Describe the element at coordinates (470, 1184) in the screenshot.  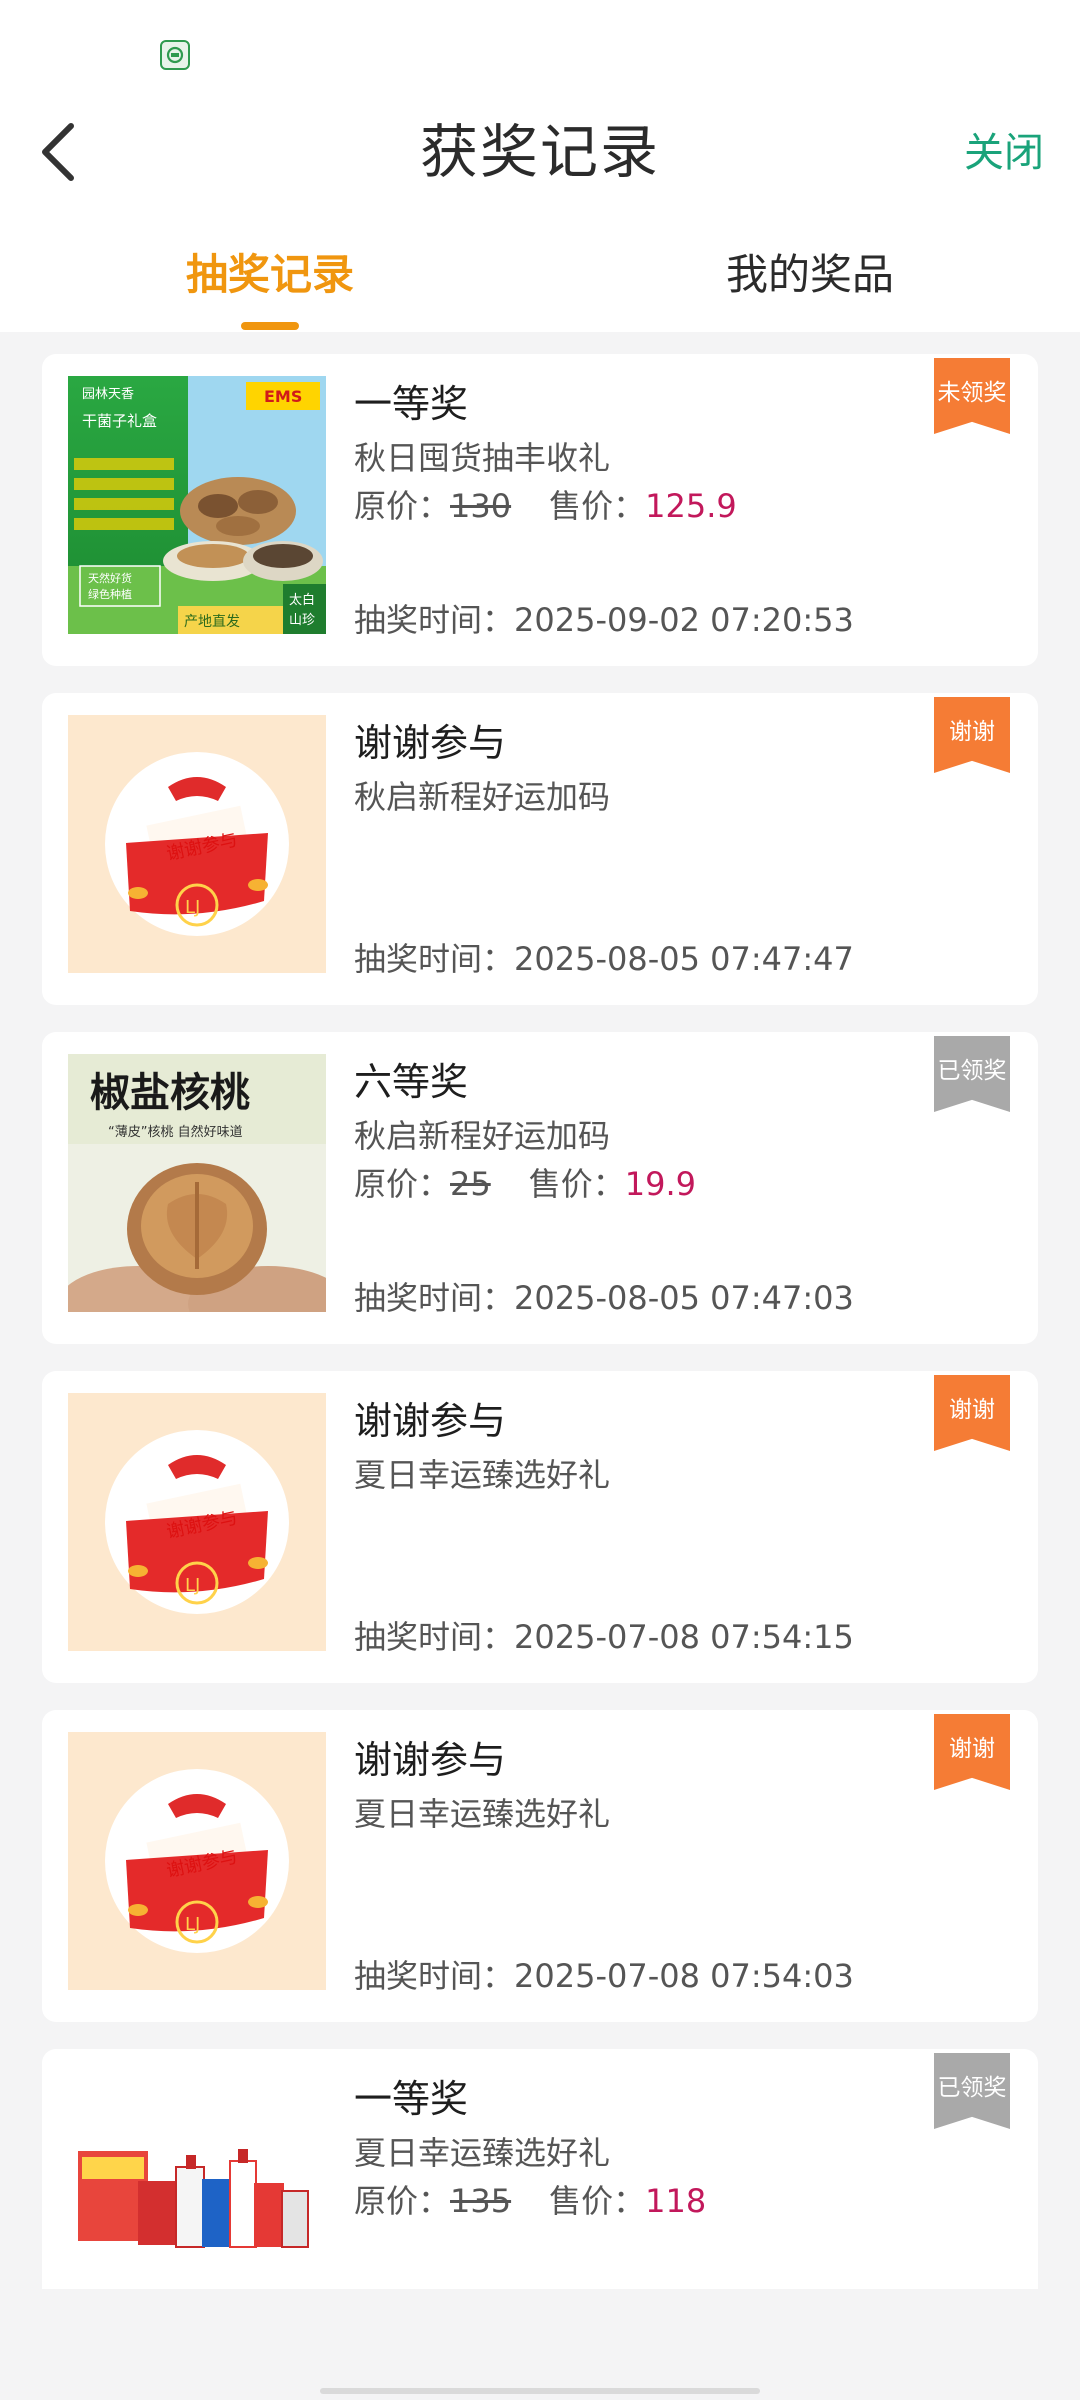
I see `original-price: 25` at that location.